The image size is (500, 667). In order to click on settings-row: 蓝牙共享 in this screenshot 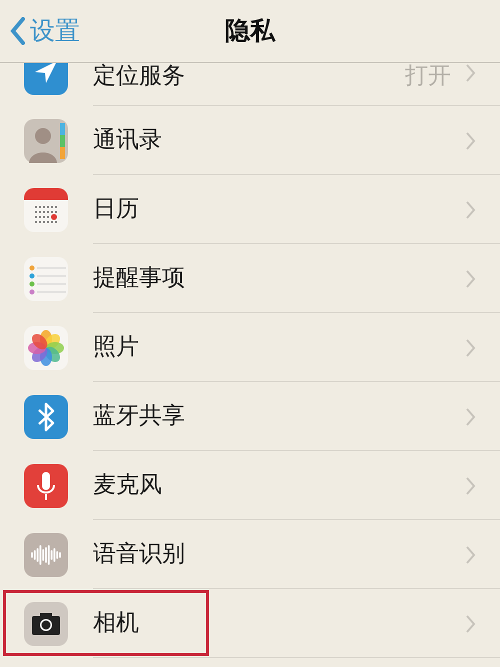, I will do `click(250, 416)`.